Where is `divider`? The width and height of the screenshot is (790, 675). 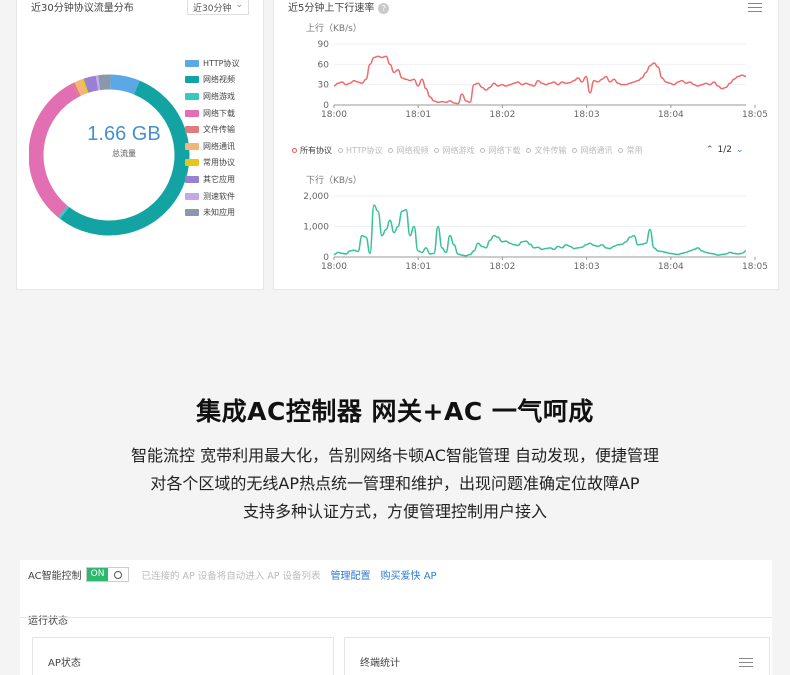
divider is located at coordinates (396, 617).